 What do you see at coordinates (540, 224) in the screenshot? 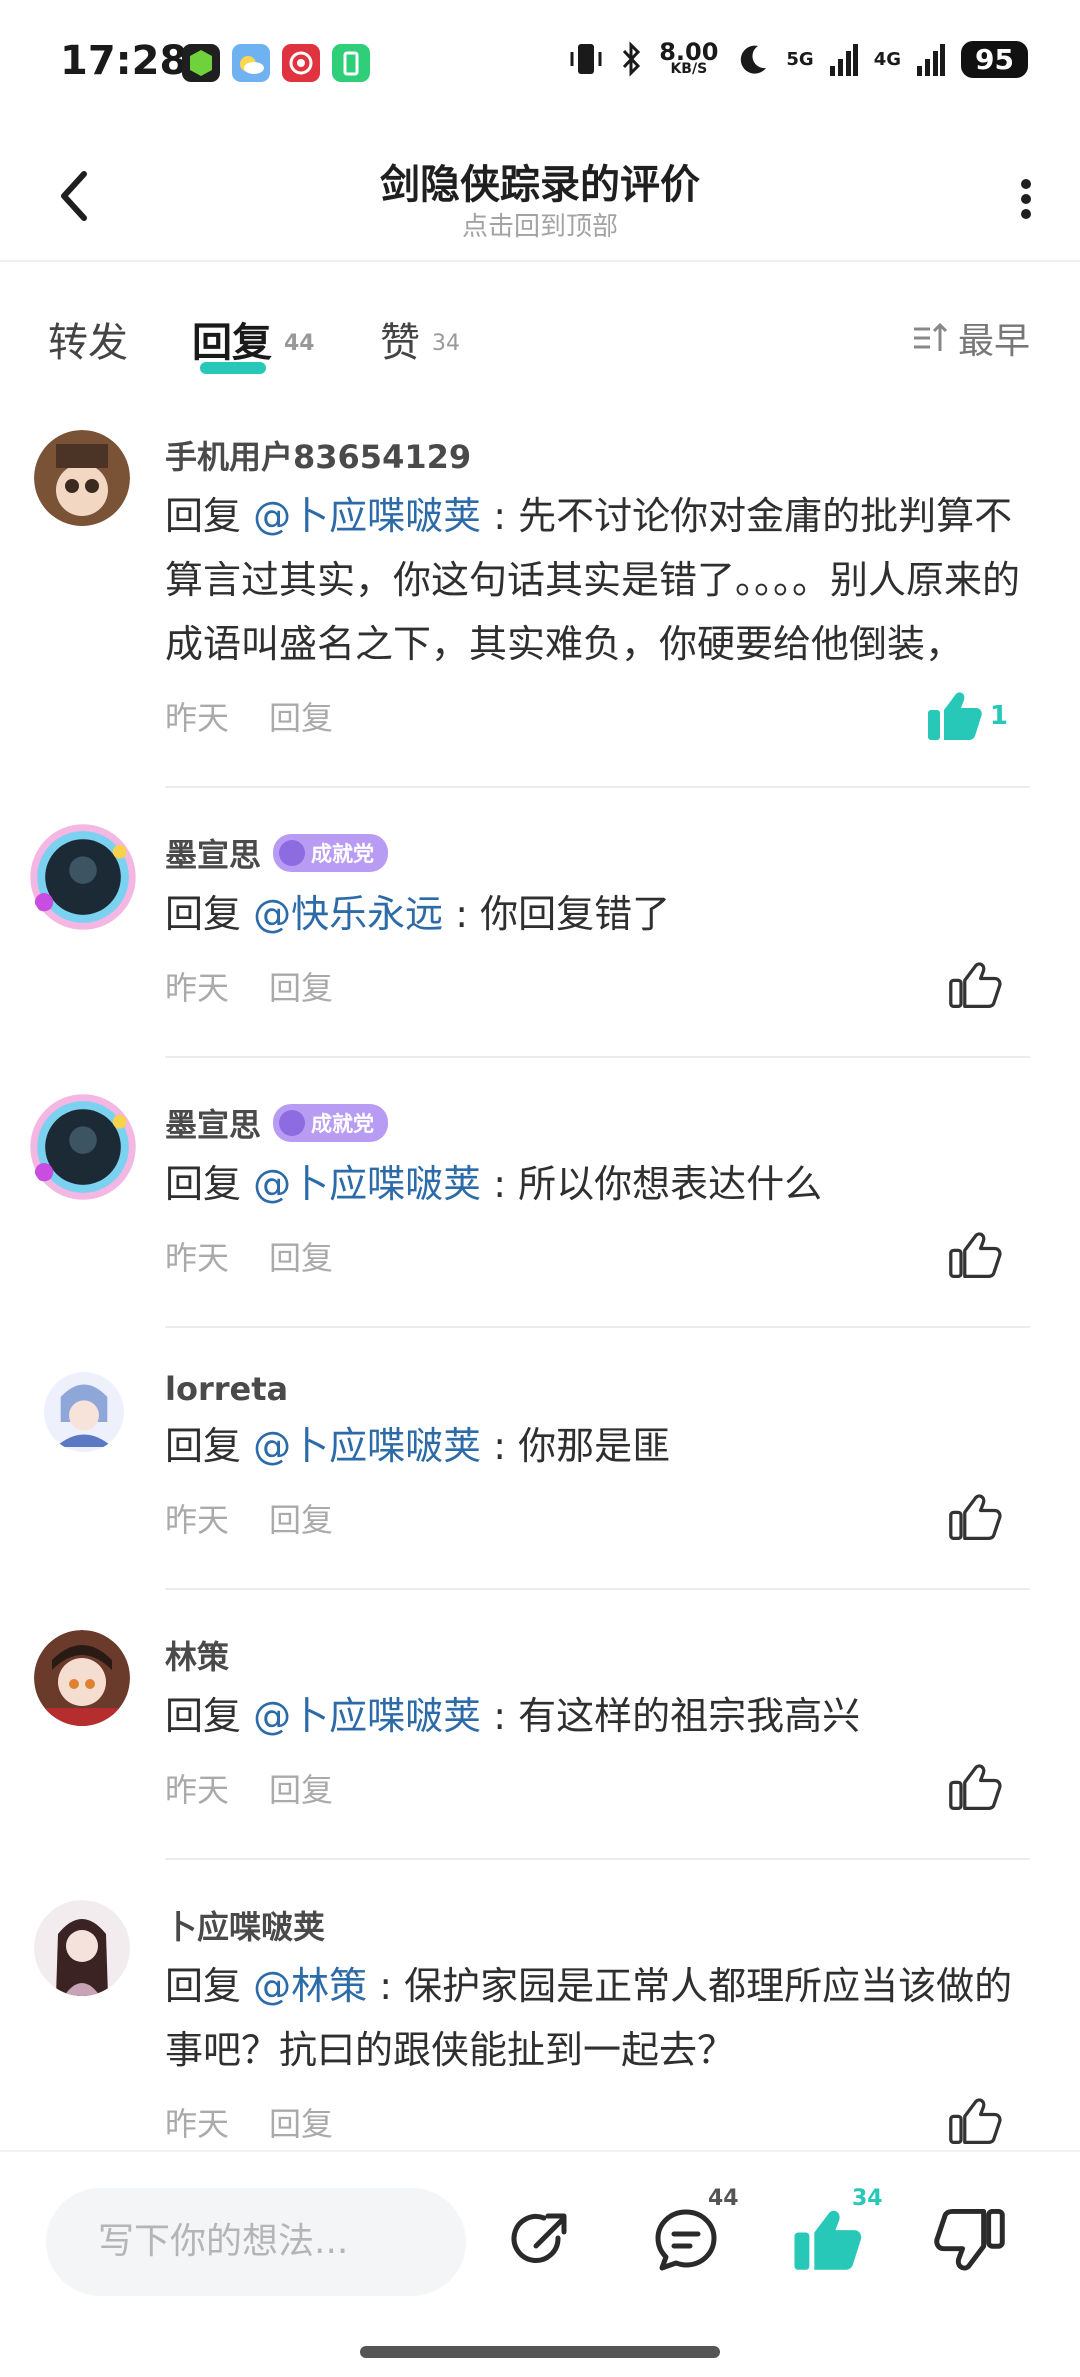
I see `scroll-to-top-hint: 点击回到顶部` at bounding box center [540, 224].